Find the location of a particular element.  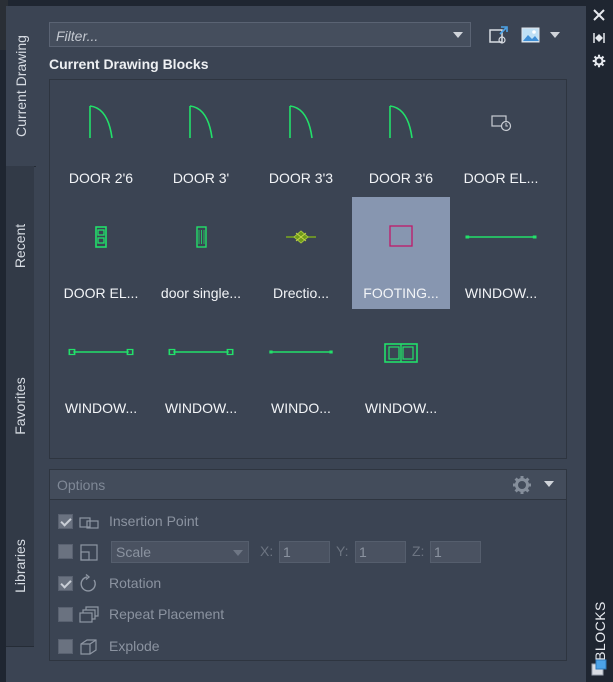

option-insertion-point: Insertion Point is located at coordinates (308, 522).